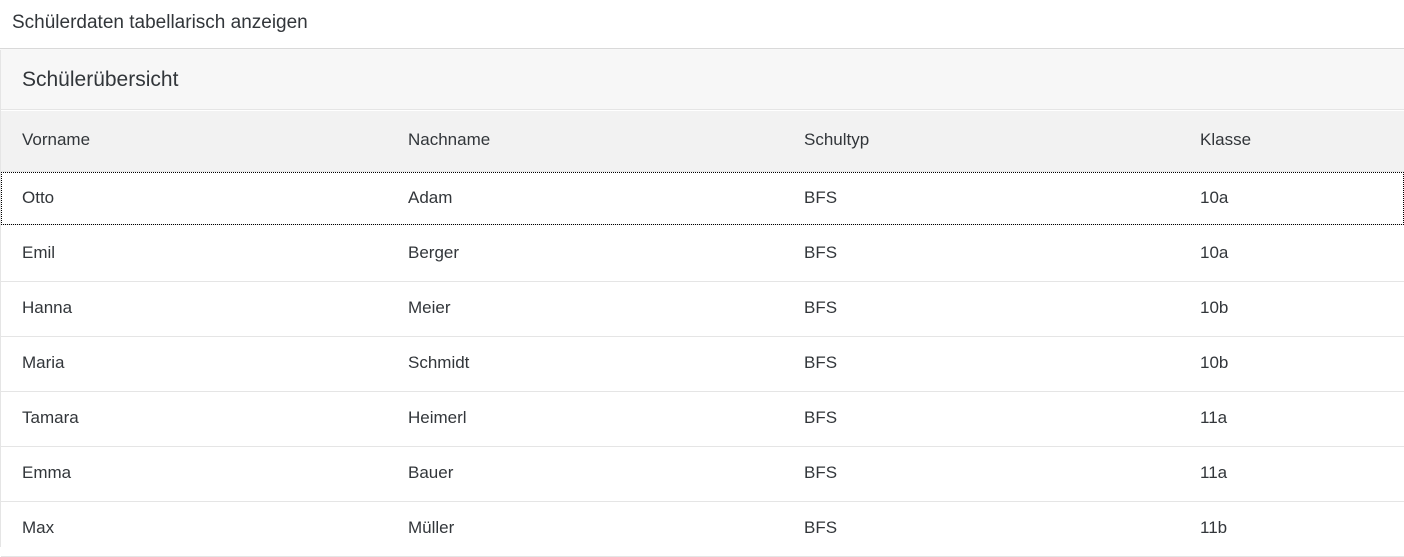  What do you see at coordinates (702, 474) in the screenshot?
I see `table-row: Emma Bauer BFS 11a` at bounding box center [702, 474].